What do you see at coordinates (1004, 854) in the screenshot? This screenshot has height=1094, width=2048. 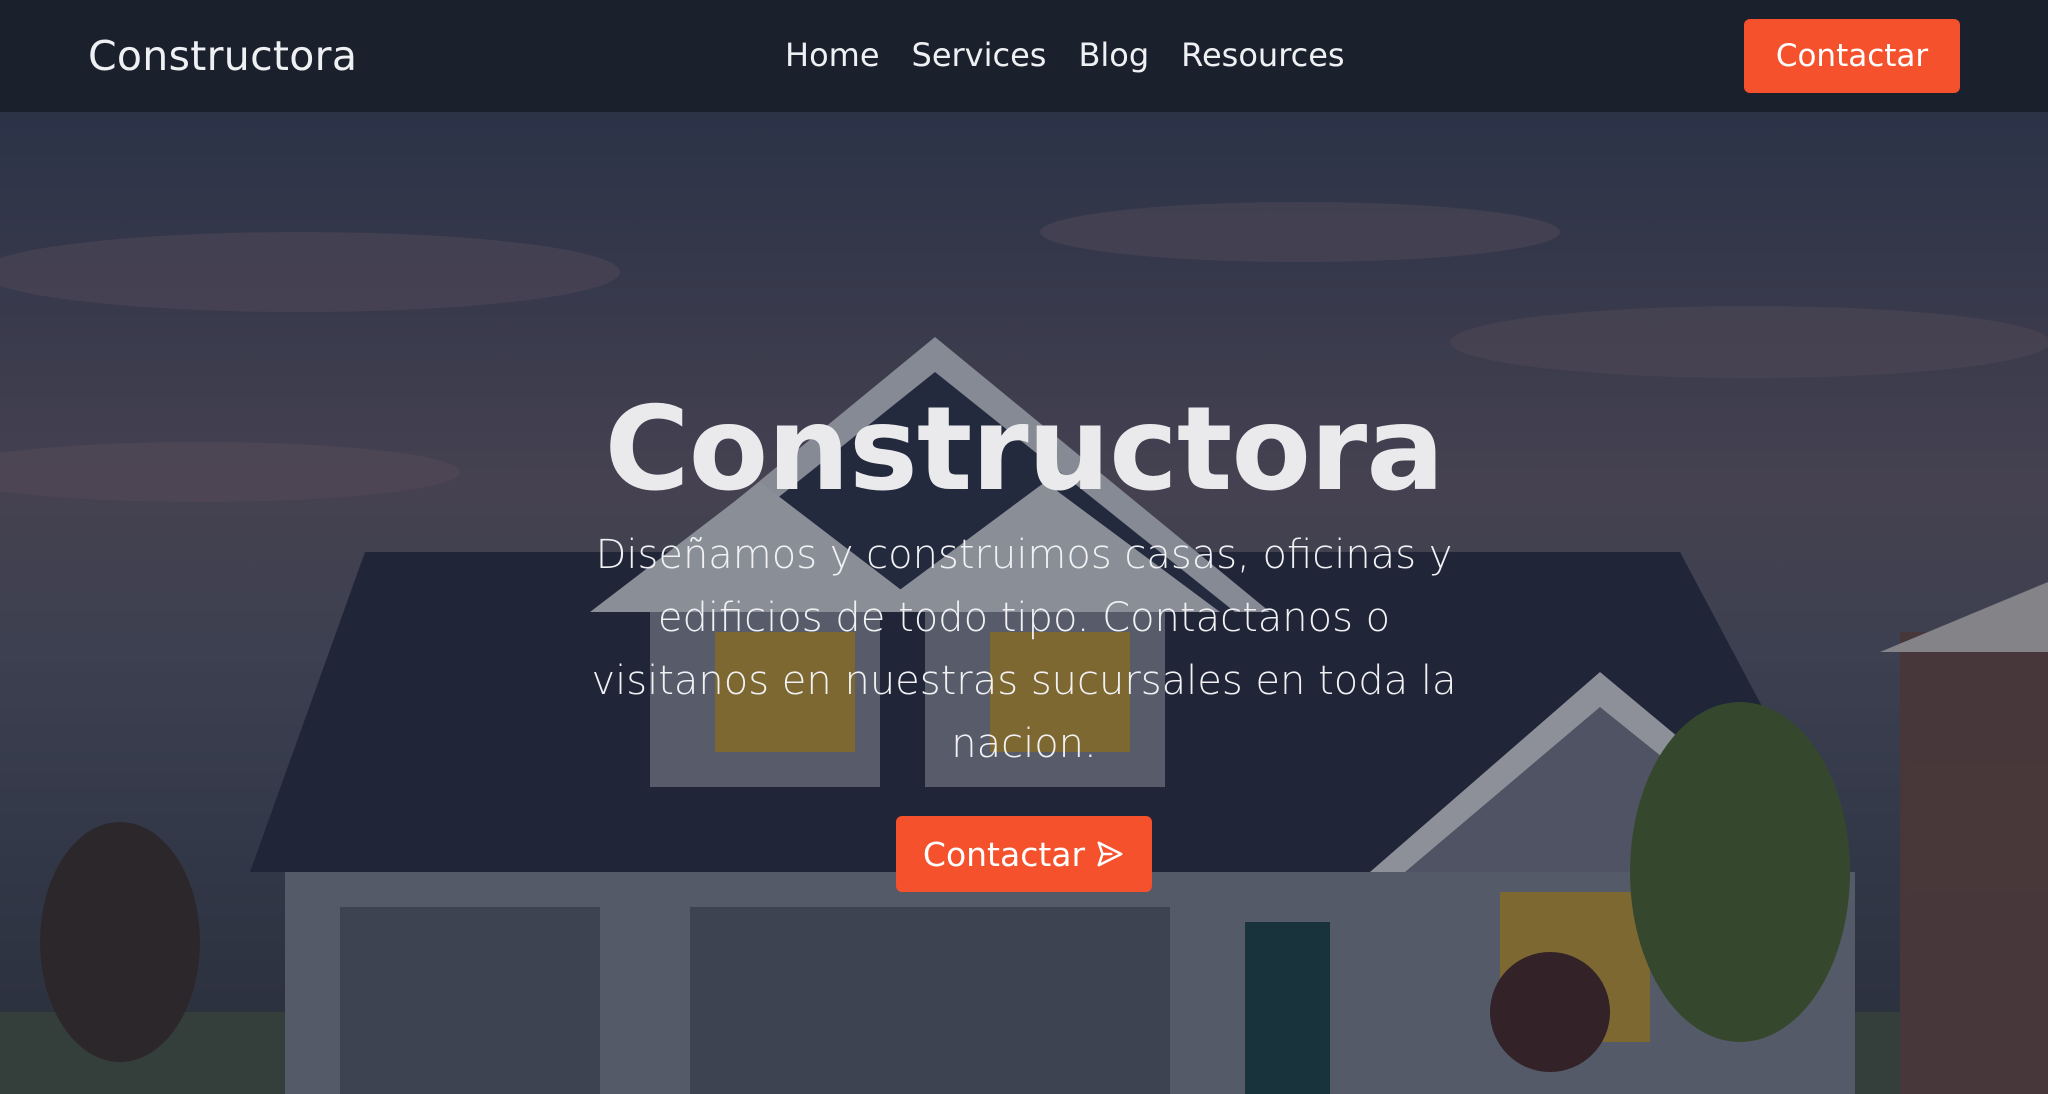 I see `hero-contact-label: Contactar` at bounding box center [1004, 854].